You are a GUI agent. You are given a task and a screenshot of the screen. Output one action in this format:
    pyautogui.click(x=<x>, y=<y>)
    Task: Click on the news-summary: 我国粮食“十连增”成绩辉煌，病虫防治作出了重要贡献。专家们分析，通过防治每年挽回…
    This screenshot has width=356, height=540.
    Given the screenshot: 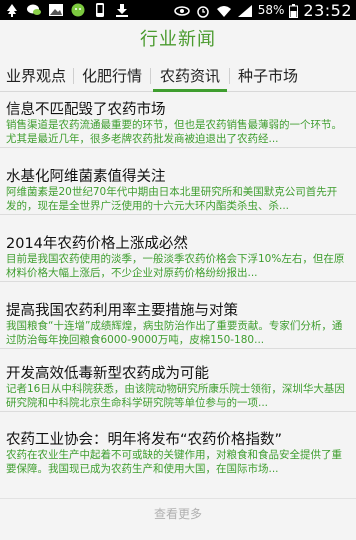 What is the action you would take?
    pyautogui.click(x=174, y=333)
    